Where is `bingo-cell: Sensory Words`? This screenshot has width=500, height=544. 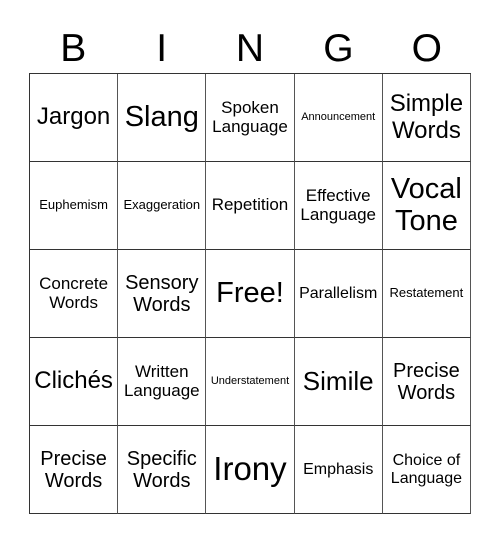
bingo-cell: Sensory Words is located at coordinates (162, 294).